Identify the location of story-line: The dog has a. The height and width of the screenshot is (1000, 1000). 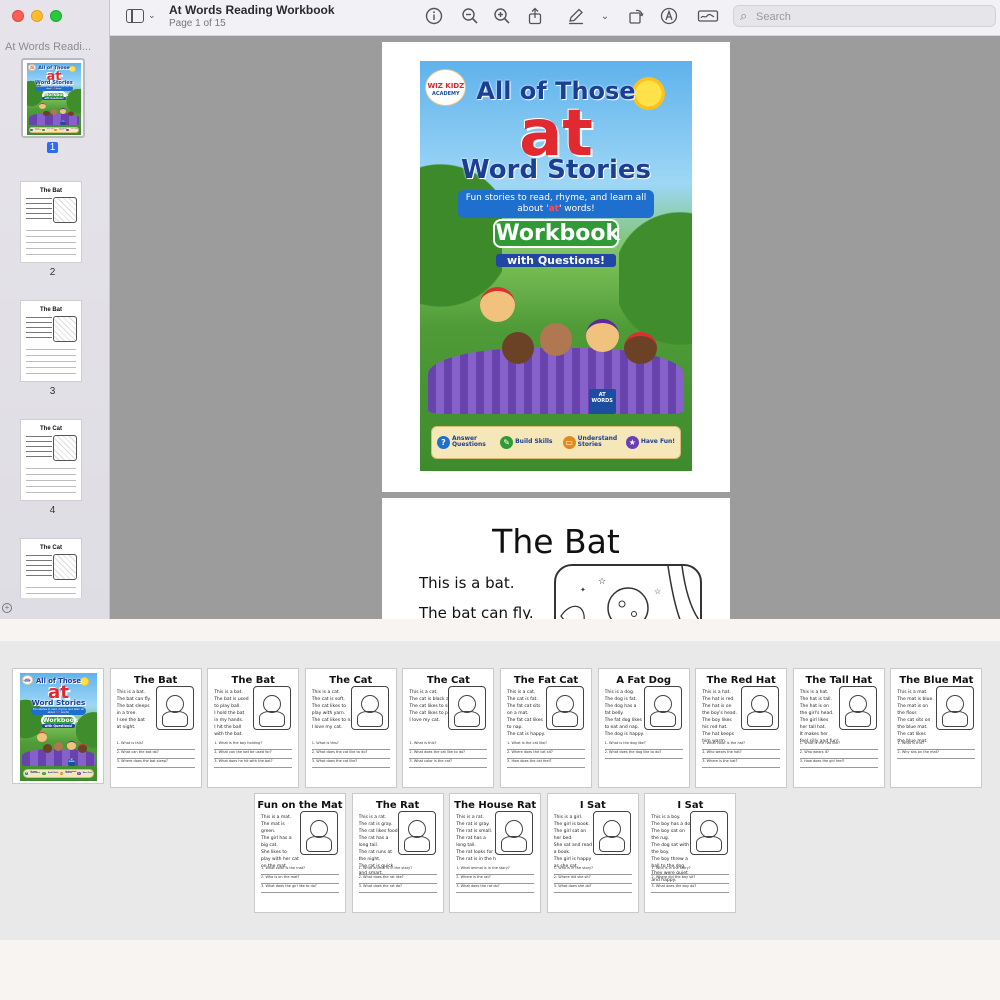
(620, 706).